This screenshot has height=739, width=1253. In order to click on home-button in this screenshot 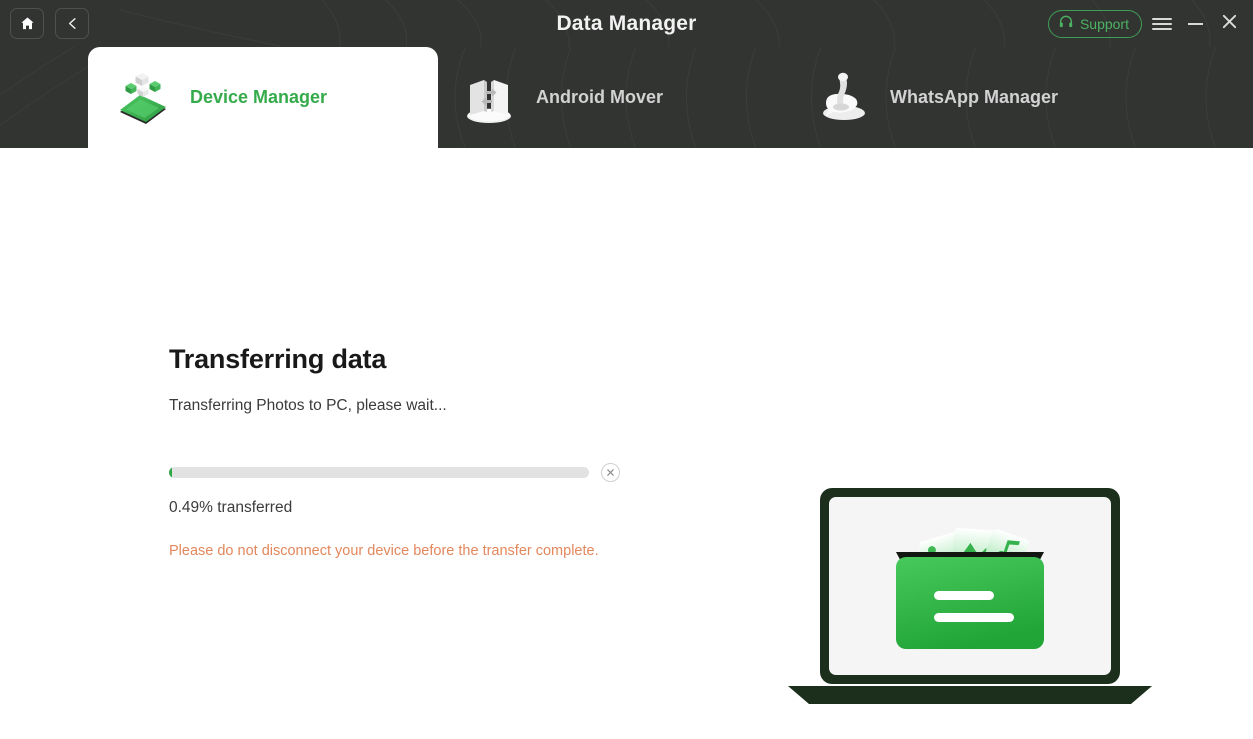, I will do `click(27, 23)`.